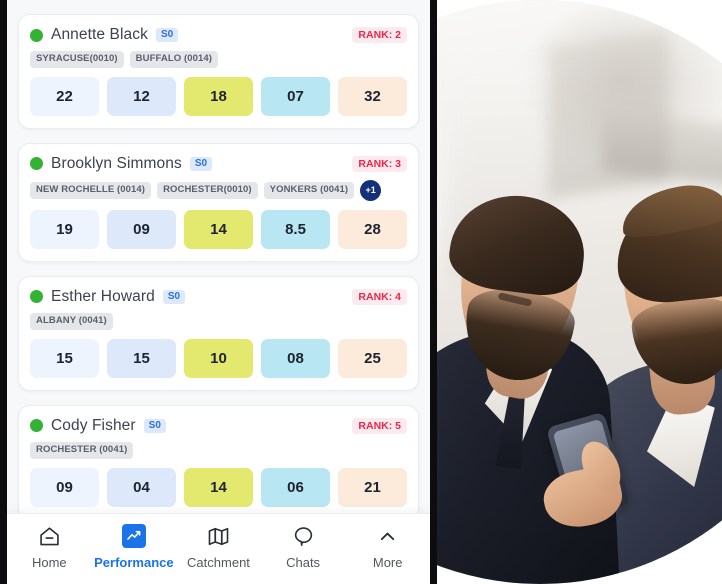 Image resolution: width=722 pixels, height=584 pixels. Describe the element at coordinates (174, 59) in the screenshot. I see `location-tag: BUFFALO (0014)` at that location.